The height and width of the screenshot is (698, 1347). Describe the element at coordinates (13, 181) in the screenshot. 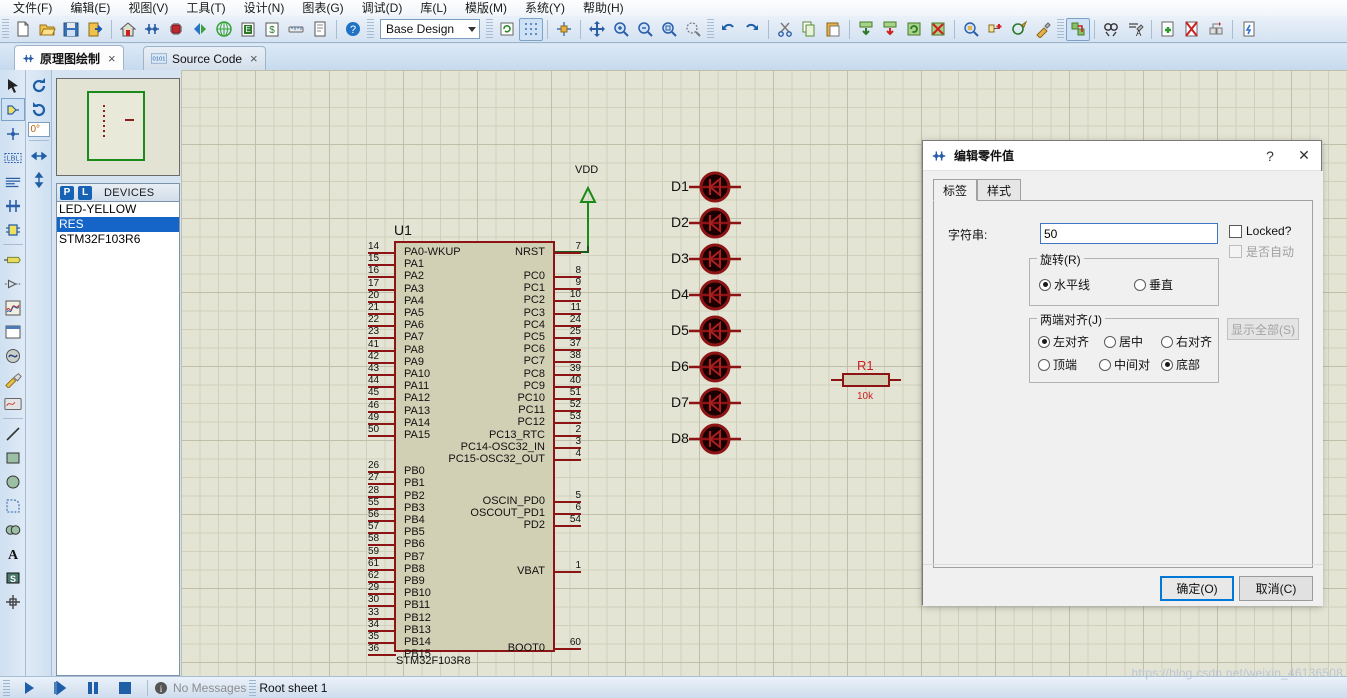

I see `text-script-icon` at that location.